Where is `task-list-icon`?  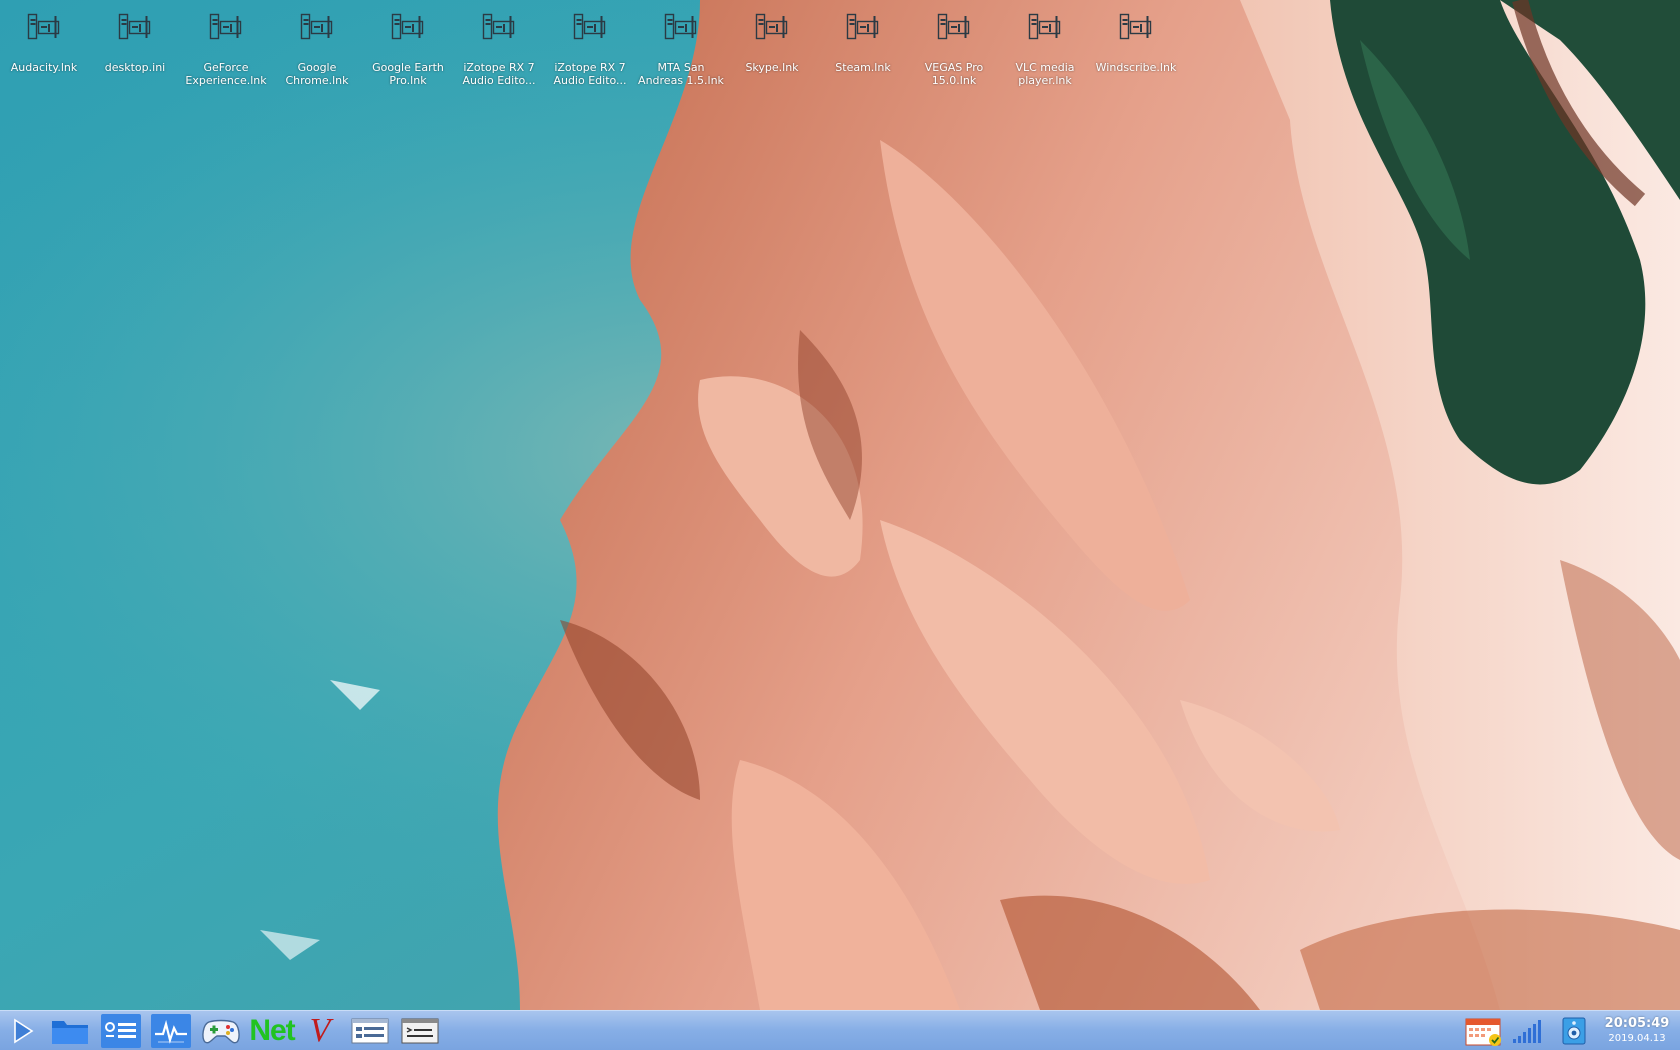 task-list-icon is located at coordinates (120, 1030).